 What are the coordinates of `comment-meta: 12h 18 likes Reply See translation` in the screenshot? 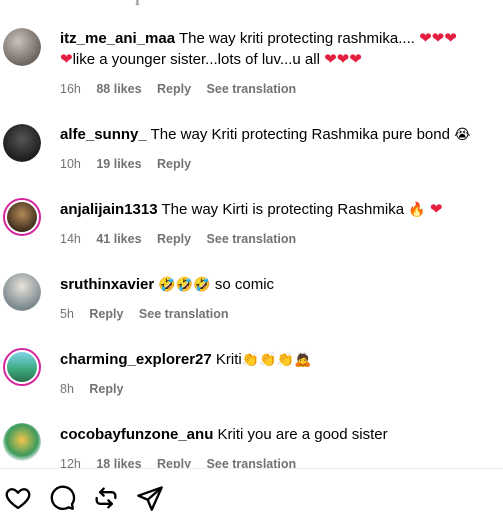 It's located at (278, 462).